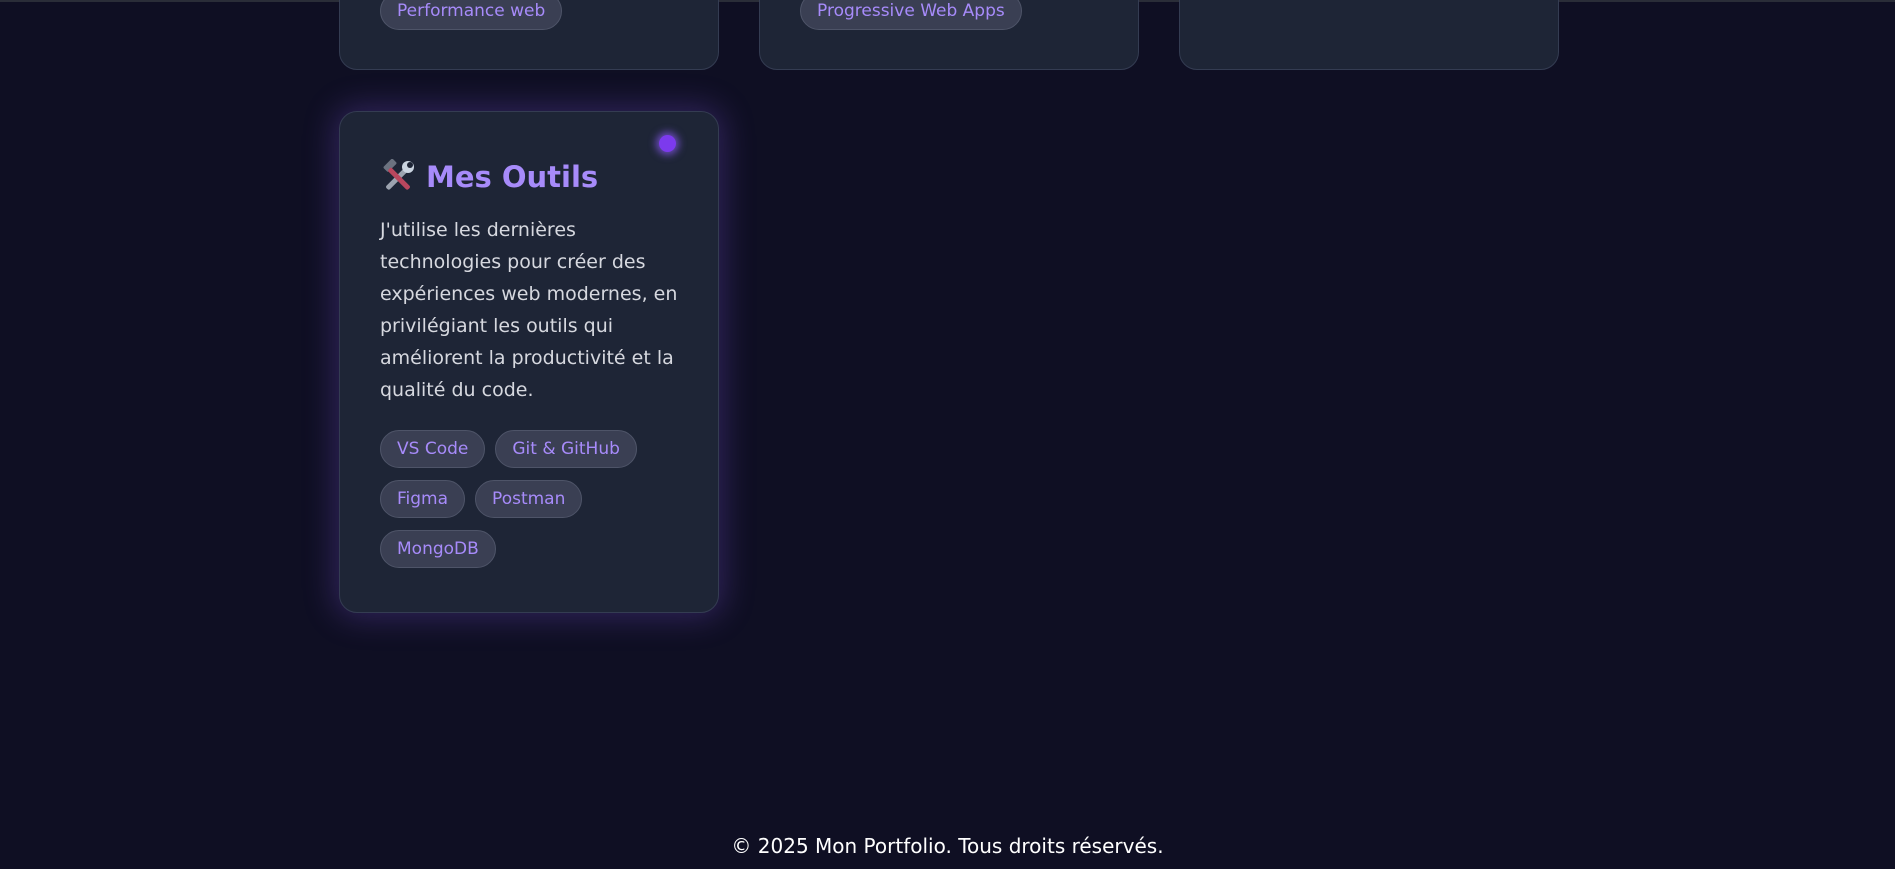 The height and width of the screenshot is (869, 1895). Describe the element at coordinates (438, 549) in the screenshot. I see `tag-mongodb: MongoDB` at that location.